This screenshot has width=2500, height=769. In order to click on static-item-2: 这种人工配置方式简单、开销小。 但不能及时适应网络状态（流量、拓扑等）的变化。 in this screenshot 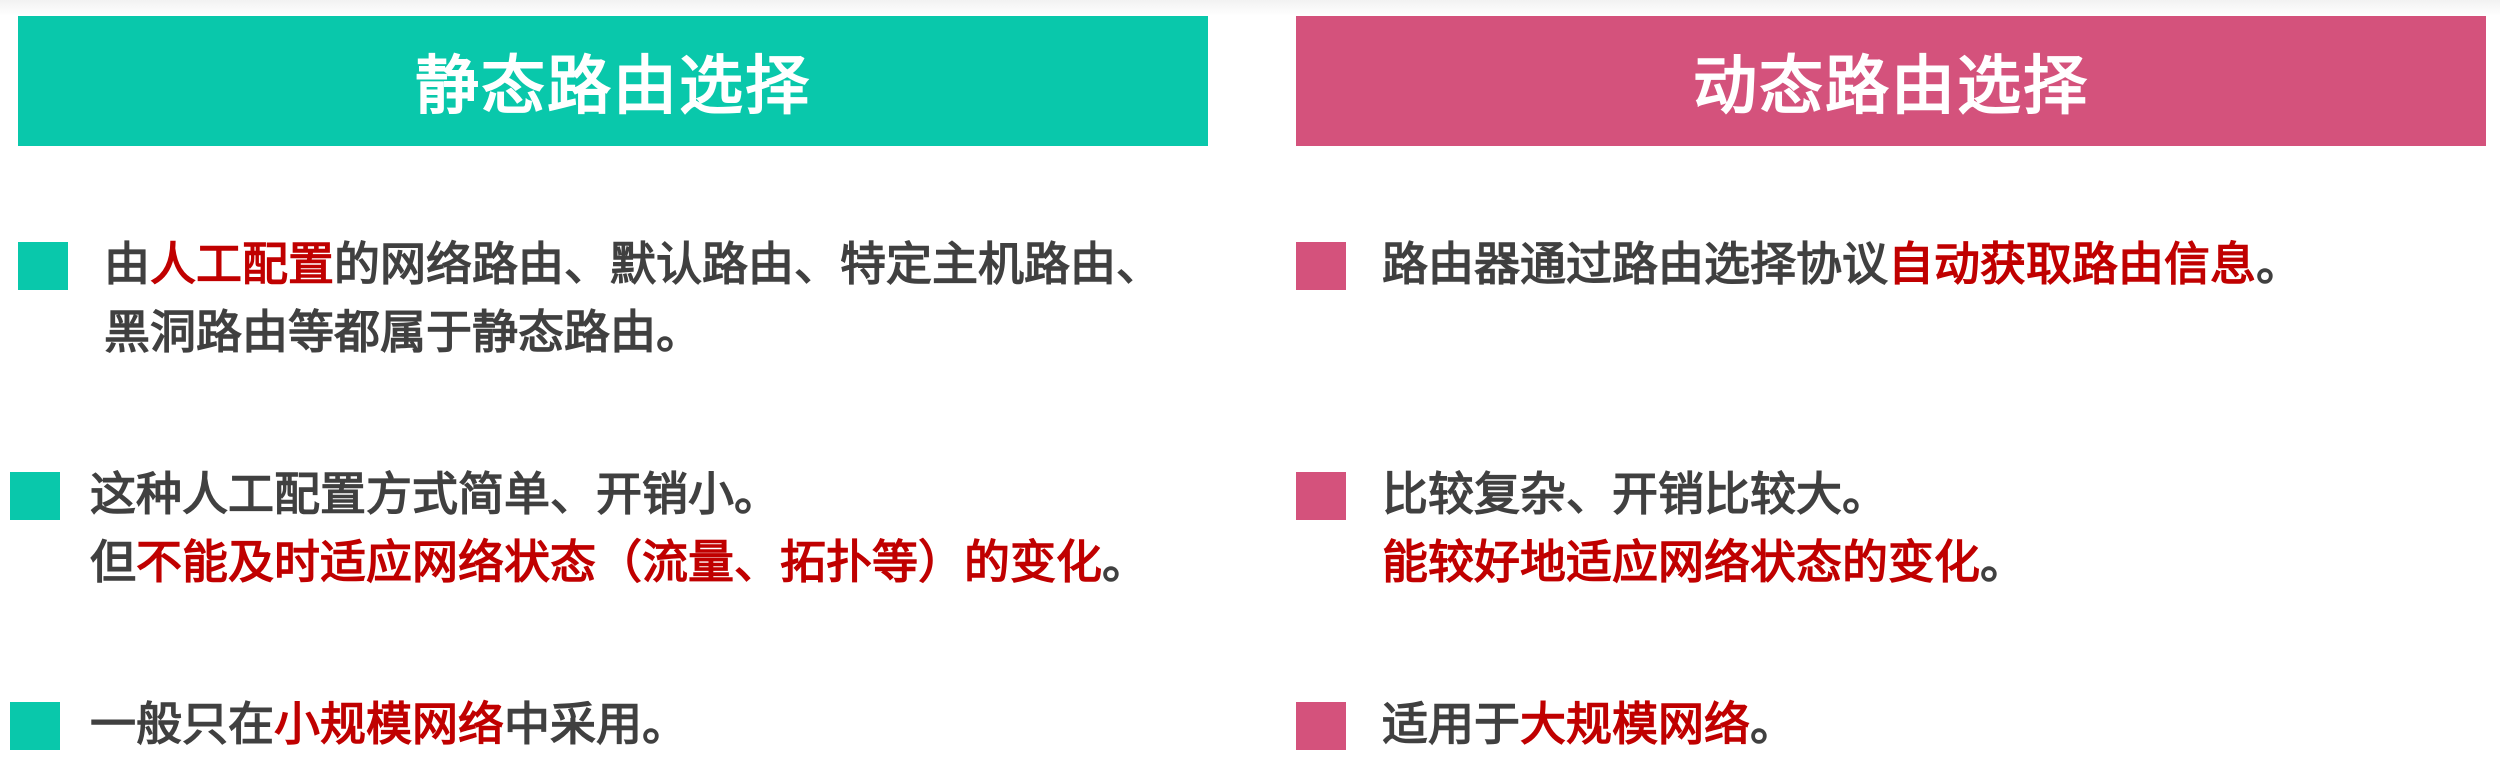, I will do `click(579, 528)`.